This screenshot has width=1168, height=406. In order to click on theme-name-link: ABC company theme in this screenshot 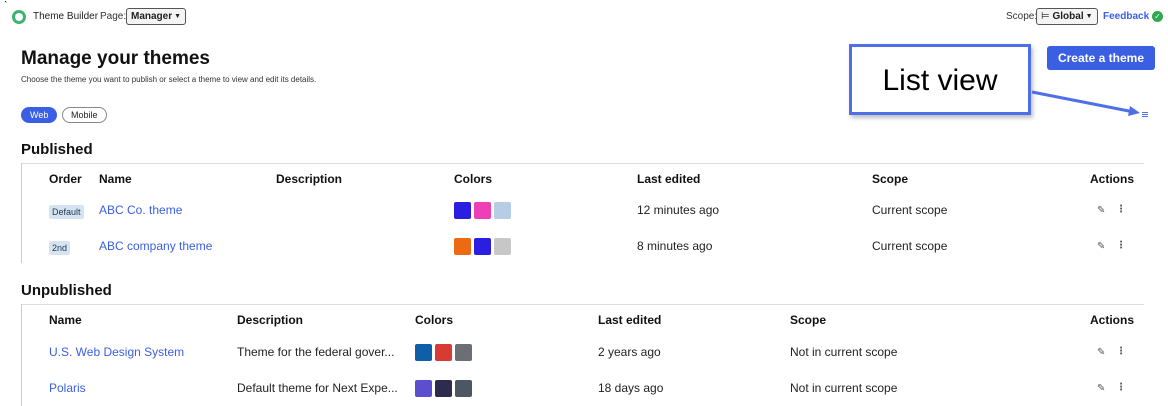, I will do `click(155, 246)`.